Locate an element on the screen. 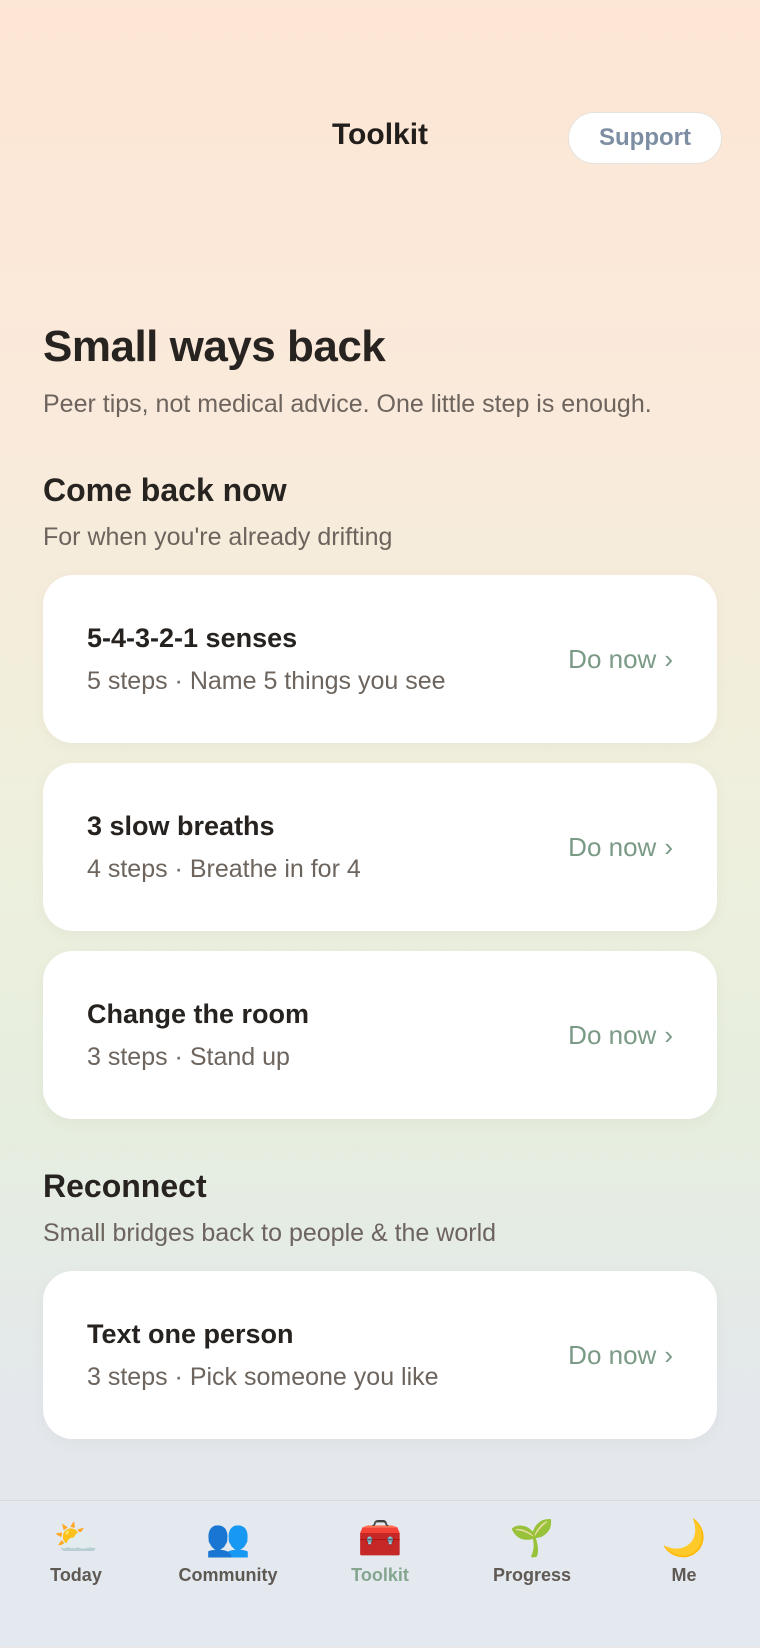  tab-label: Progress is located at coordinates (532, 1575).